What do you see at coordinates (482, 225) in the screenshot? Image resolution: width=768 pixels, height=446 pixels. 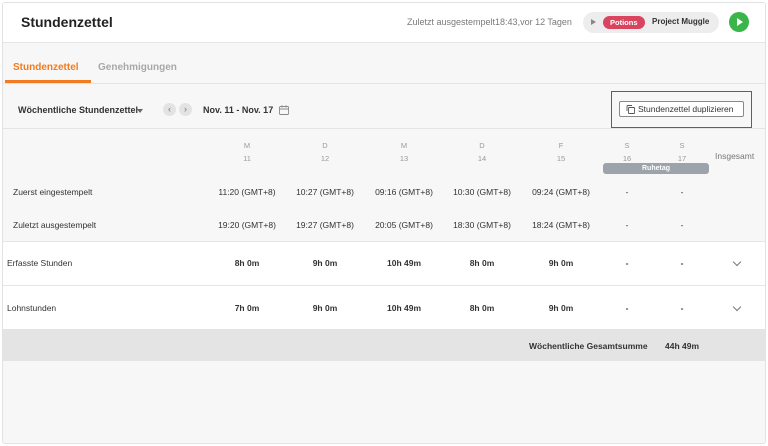 I see `clock-out-cell: 18:30 (GMT+8)` at bounding box center [482, 225].